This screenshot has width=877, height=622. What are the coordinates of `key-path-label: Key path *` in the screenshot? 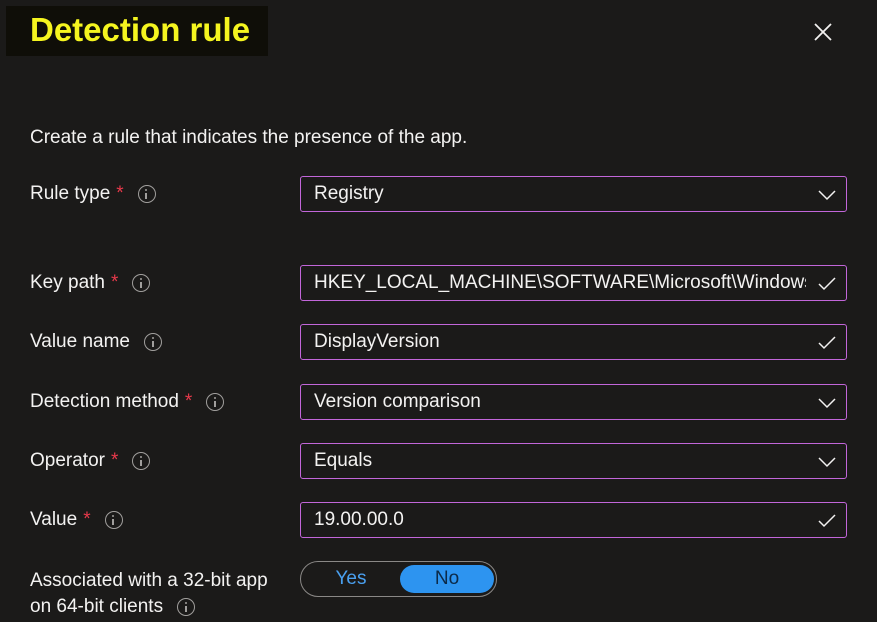 It's located at (90, 283).